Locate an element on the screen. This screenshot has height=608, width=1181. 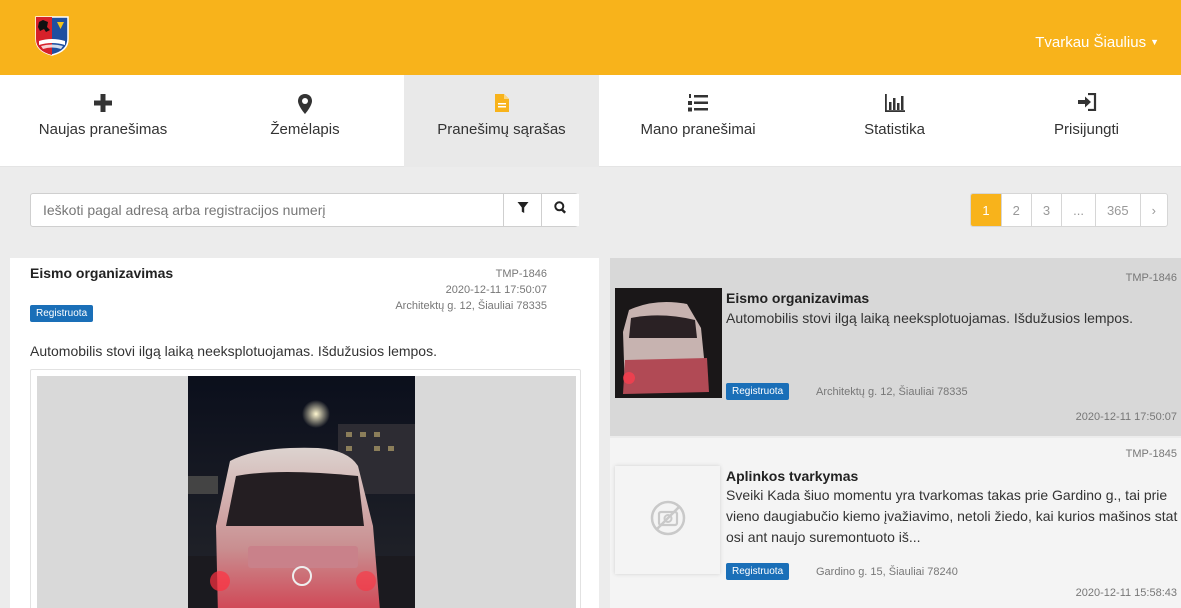
numbered-list-icon is located at coordinates (698, 104).